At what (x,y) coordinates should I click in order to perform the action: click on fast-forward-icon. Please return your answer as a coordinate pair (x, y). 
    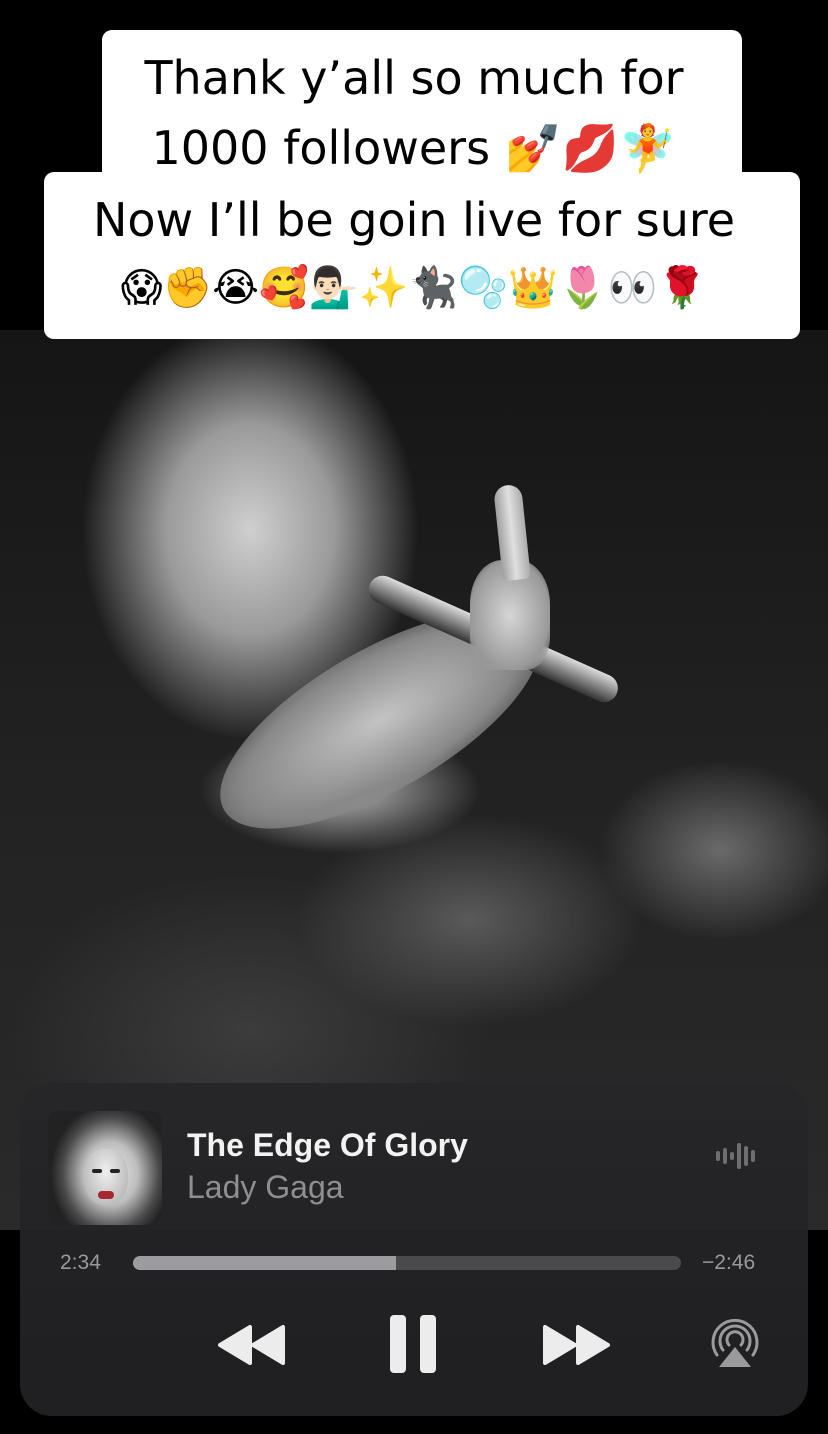
    Looking at the image, I should click on (576, 1345).